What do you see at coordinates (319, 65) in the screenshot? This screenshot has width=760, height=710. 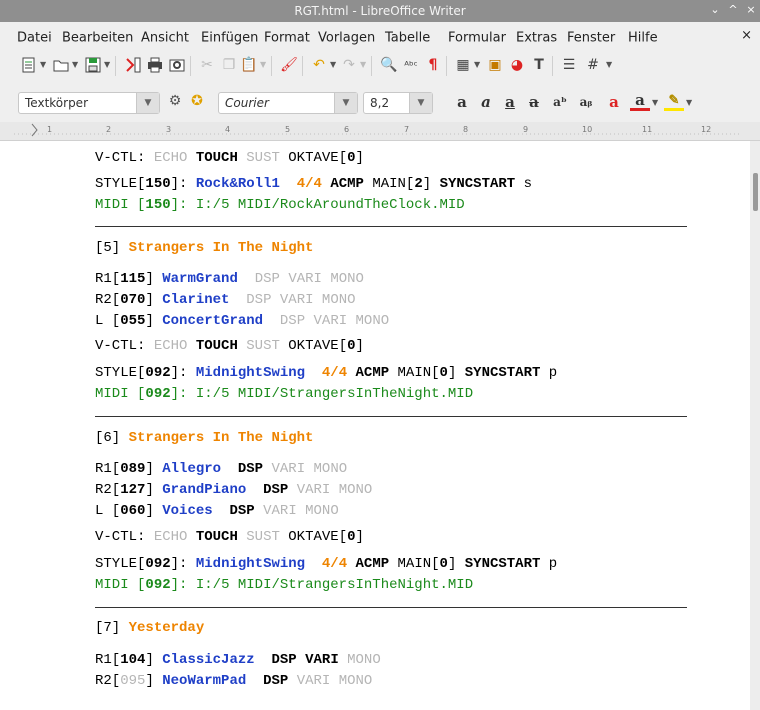 I see `undo-icon: ↶` at bounding box center [319, 65].